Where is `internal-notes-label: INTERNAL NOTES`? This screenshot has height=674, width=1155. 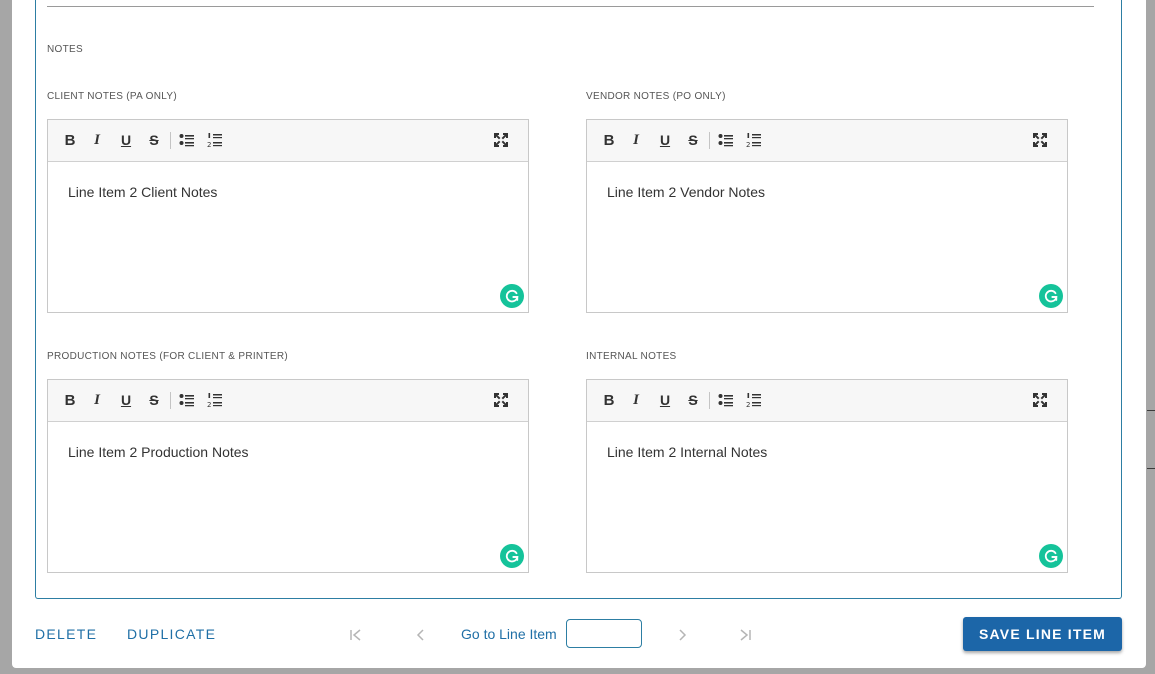
internal-notes-label: INTERNAL NOTES is located at coordinates (631, 356).